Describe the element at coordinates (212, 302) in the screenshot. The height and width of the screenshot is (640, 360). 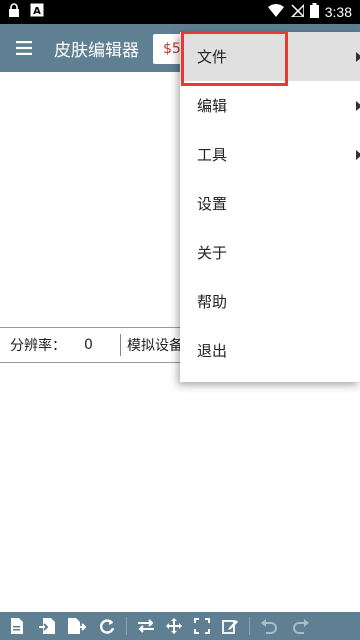
I see `menu-item-label: 帮助` at that location.